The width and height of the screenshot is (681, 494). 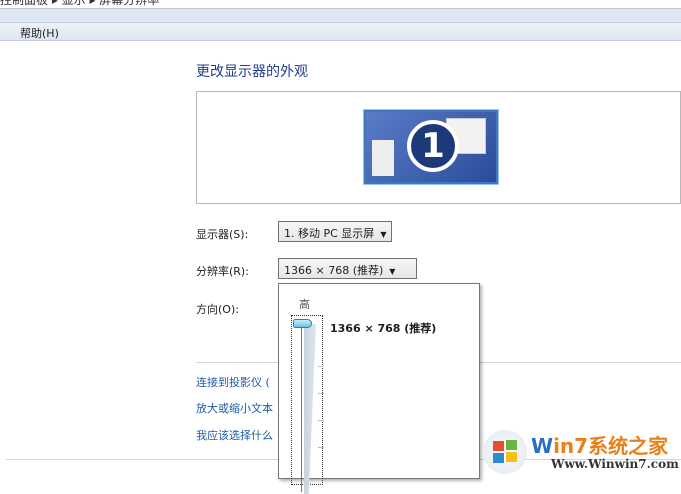 I want to click on watermark-brand: Win7系统之家, so click(x=600, y=446).